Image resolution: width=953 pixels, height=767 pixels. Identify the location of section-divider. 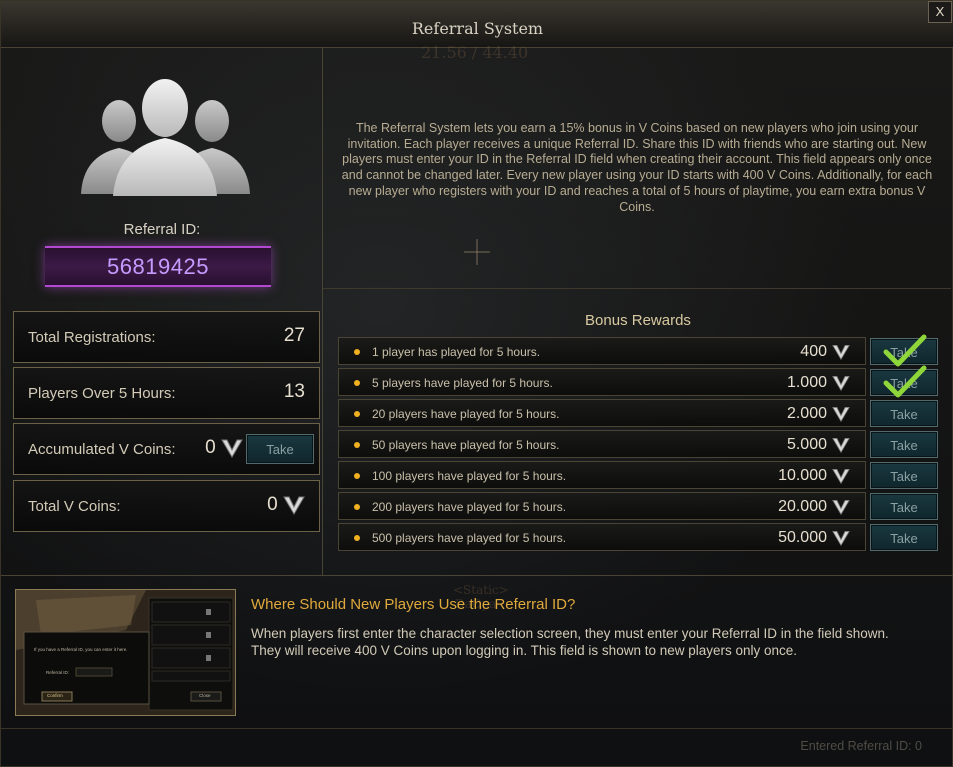
(477, 575).